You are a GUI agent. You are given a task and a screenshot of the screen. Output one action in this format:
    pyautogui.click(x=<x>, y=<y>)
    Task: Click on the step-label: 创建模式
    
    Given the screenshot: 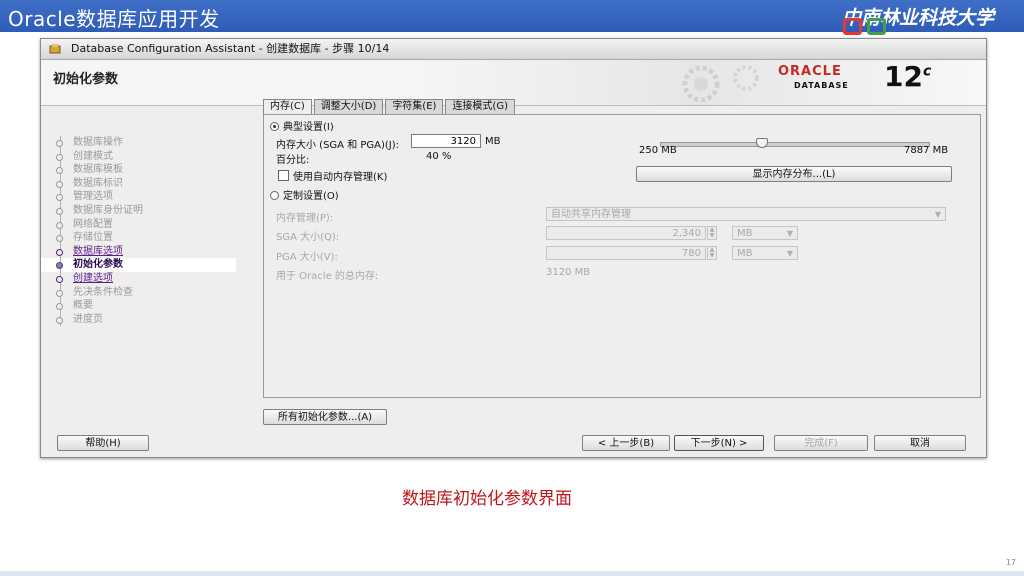 What is the action you would take?
    pyautogui.click(x=93, y=156)
    